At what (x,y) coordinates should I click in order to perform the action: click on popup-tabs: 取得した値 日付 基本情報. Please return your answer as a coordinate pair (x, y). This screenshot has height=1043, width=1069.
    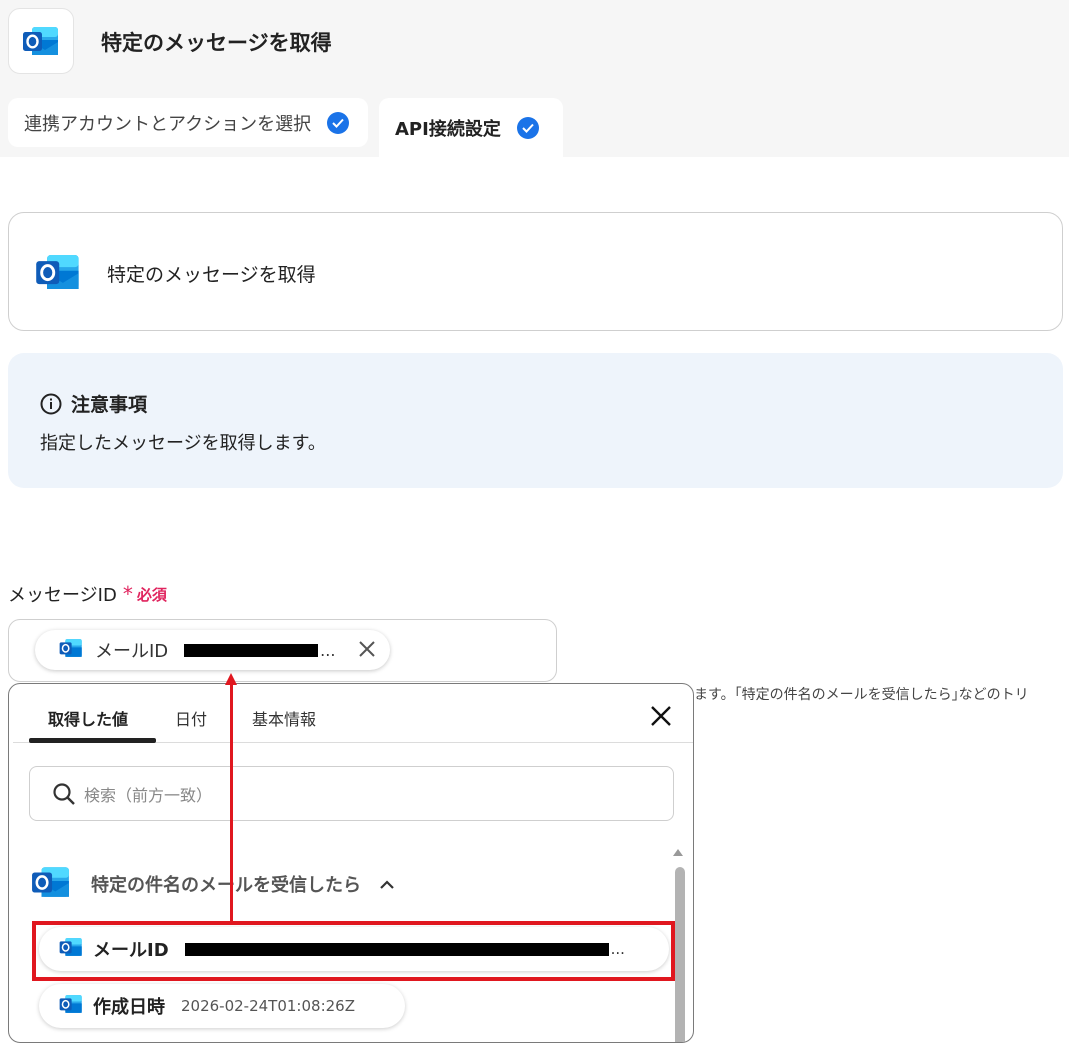
    Looking at the image, I should click on (353, 713).